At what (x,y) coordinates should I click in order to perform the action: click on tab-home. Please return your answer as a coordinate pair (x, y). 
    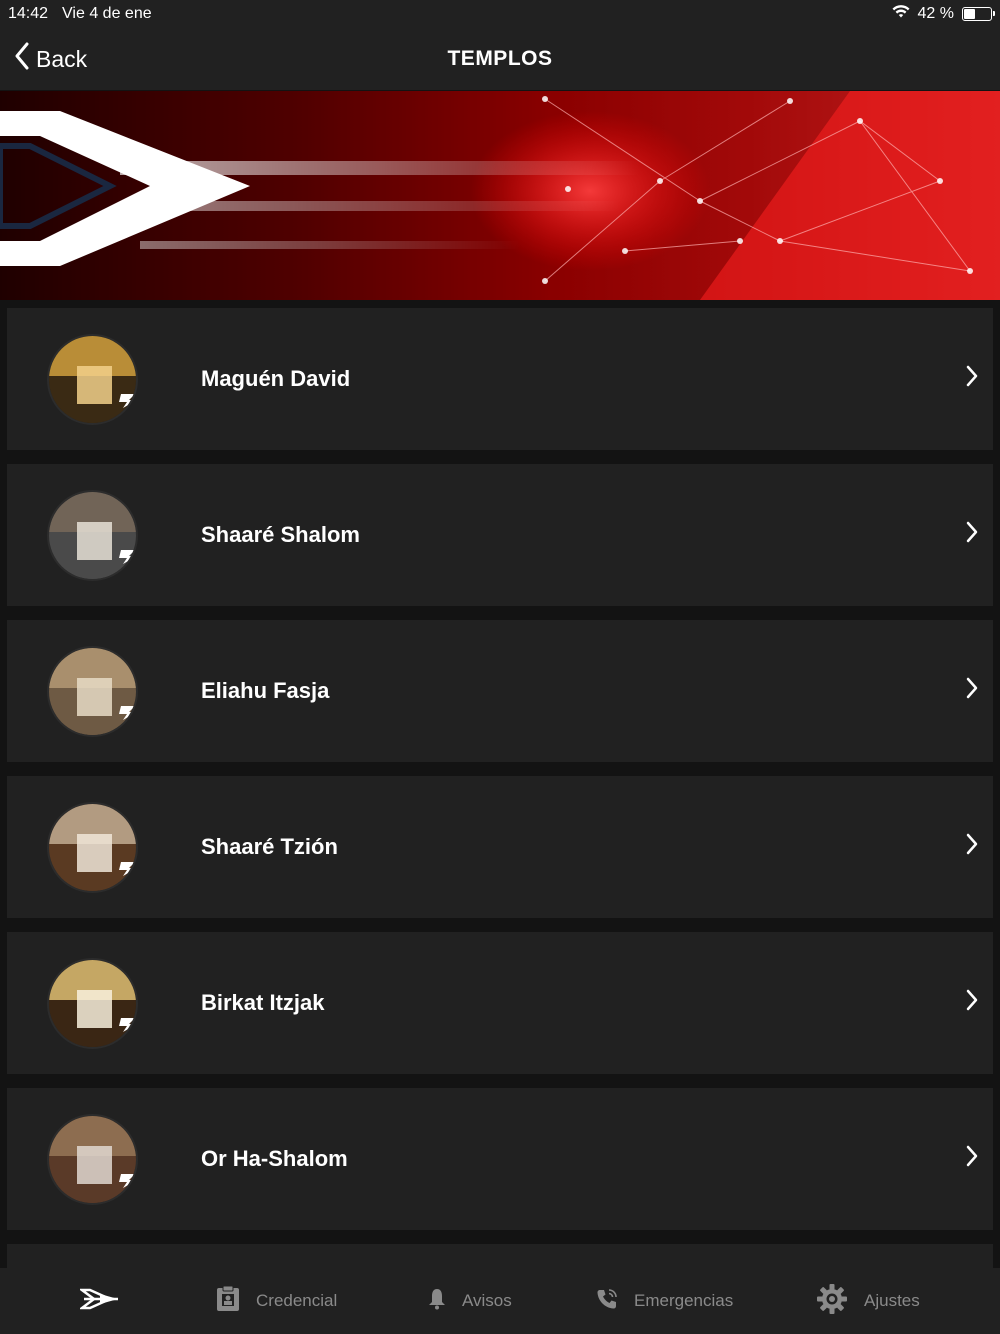
    Looking at the image, I should click on (99, 1301).